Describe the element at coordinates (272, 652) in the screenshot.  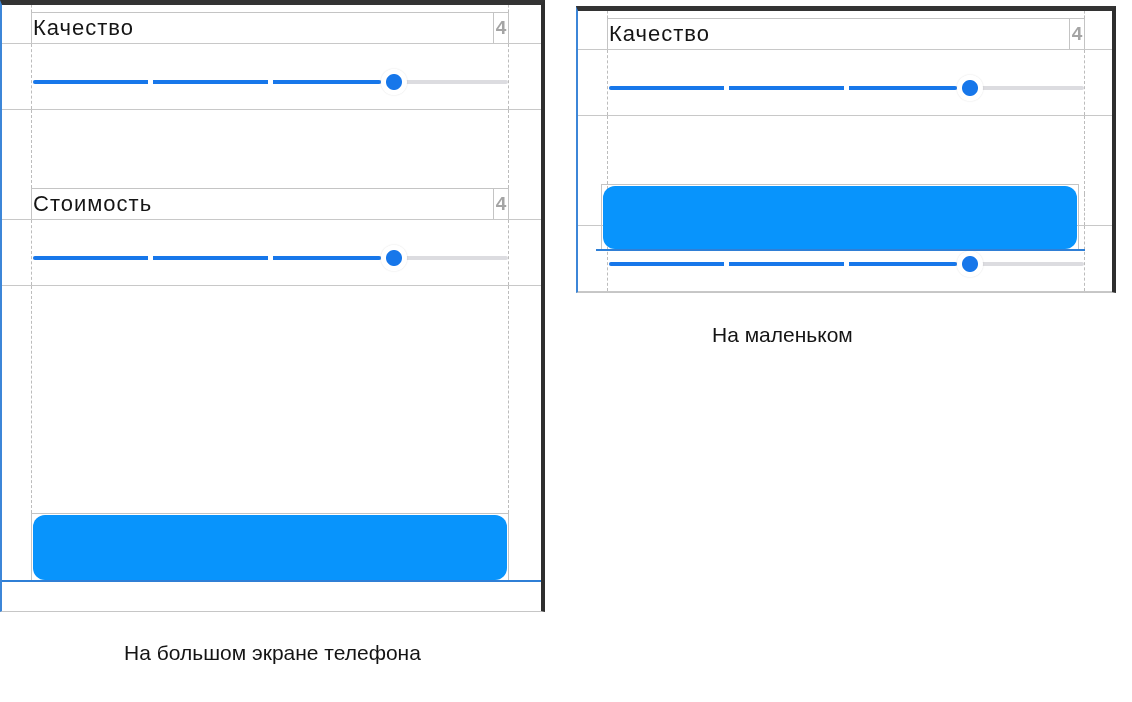
I see `caption-text: На большом экране телефона` at that location.